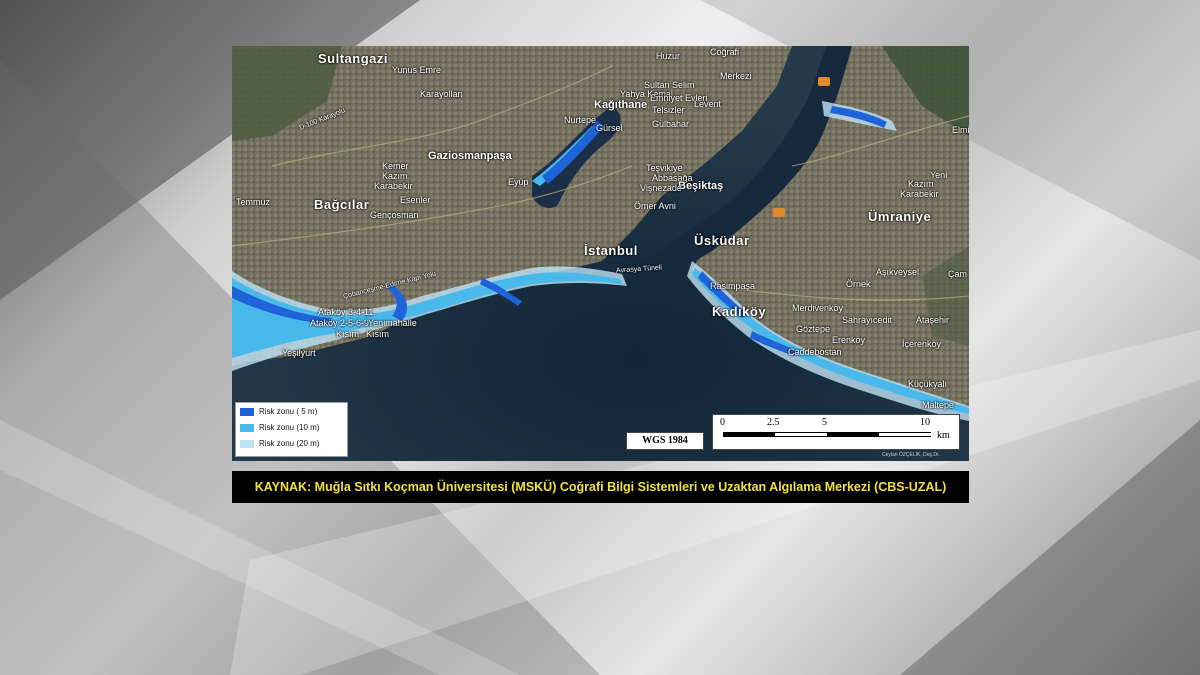 Image resolution: width=1200 pixels, height=675 pixels. I want to click on place-label: Gençosman, so click(394, 215).